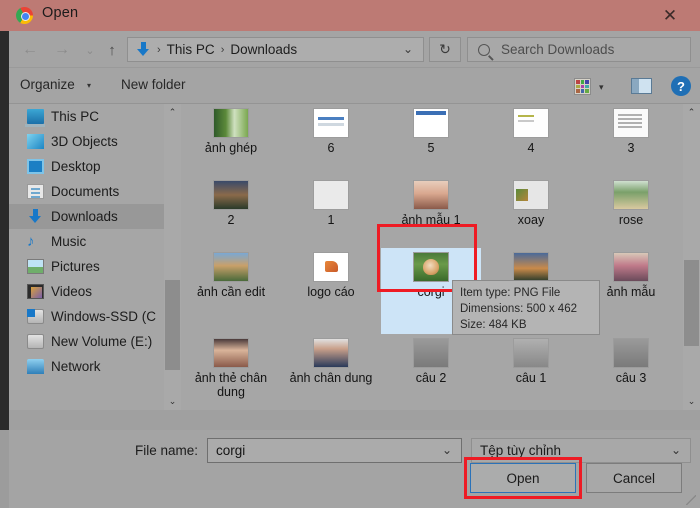 The height and width of the screenshot is (508, 700). I want to click on sidebar-item-label: New Volume (E:), so click(102, 341).